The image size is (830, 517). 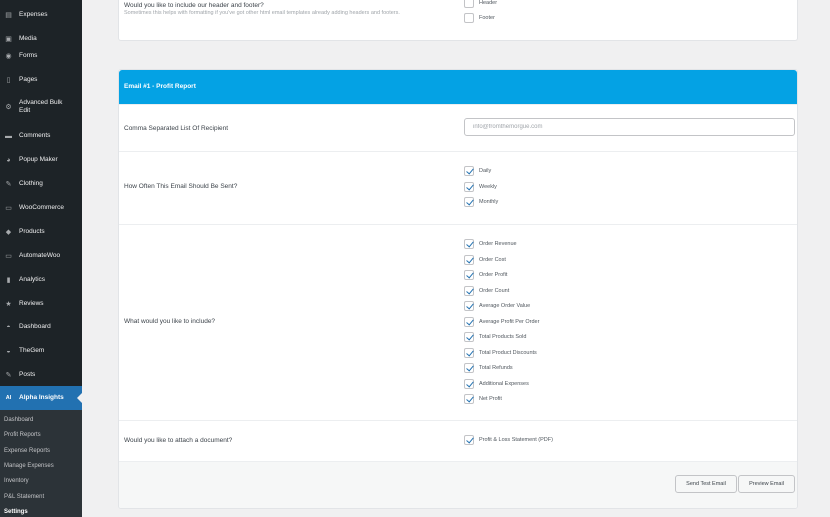 I want to click on include-option: Additional Expenses, so click(x=496, y=383).